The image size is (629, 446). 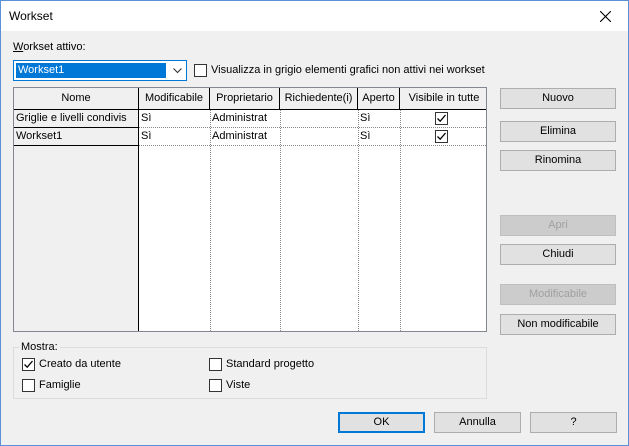 I want to click on delete-button-label: Elimina, so click(x=558, y=131).